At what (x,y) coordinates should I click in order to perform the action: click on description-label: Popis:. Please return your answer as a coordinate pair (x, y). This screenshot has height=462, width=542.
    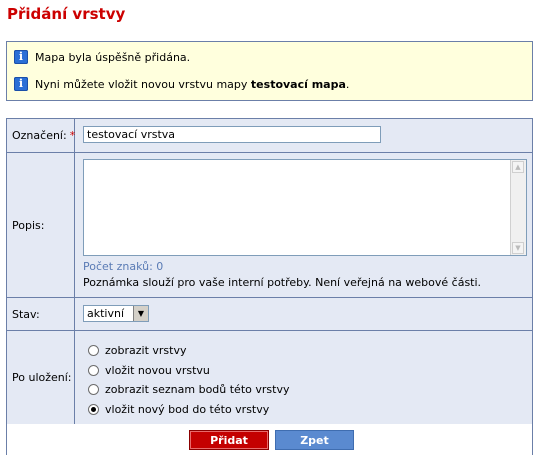
    Looking at the image, I should click on (41, 225).